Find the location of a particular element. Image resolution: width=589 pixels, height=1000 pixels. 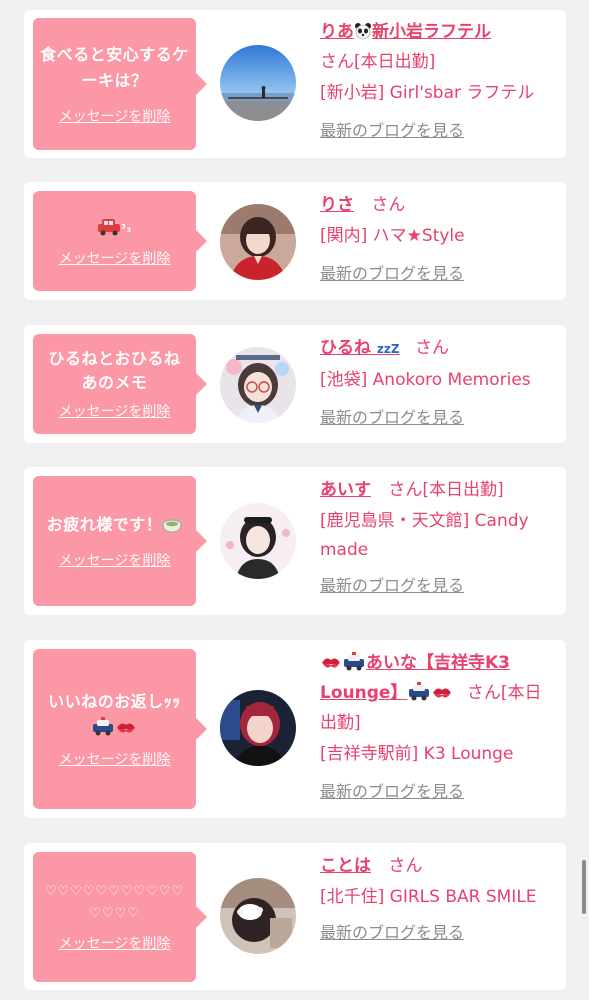

message-body: いいねのお返しｯｯ is located at coordinates (114, 701).